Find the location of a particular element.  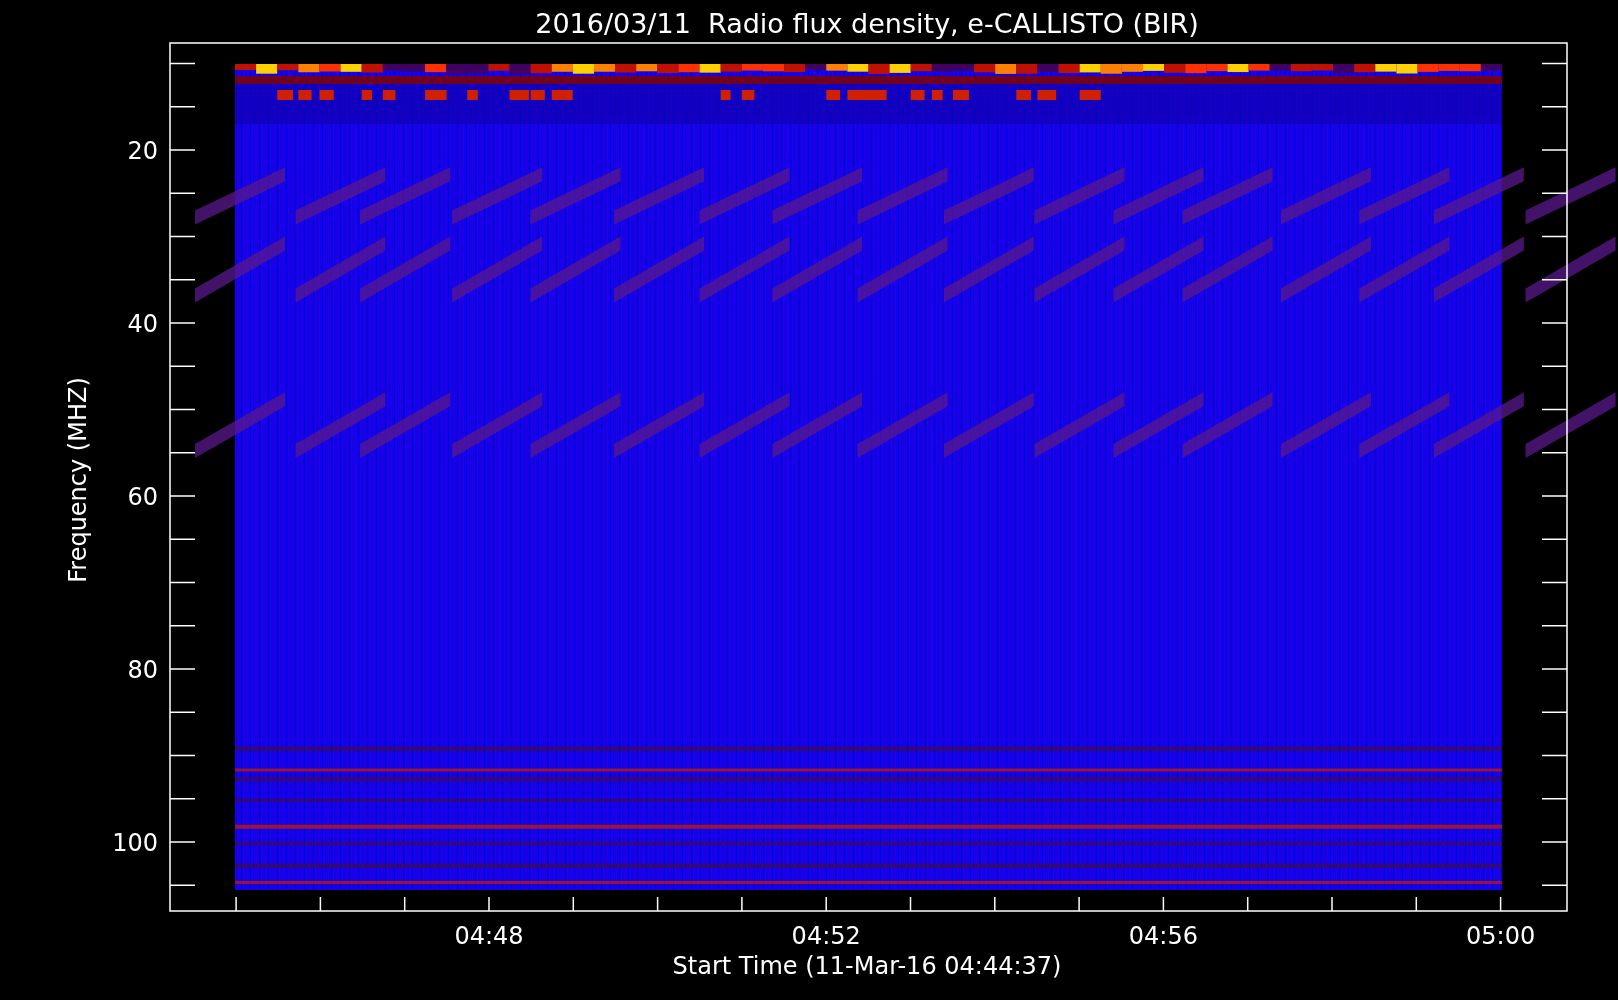

y-tick-label: 20 is located at coordinates (142, 151).